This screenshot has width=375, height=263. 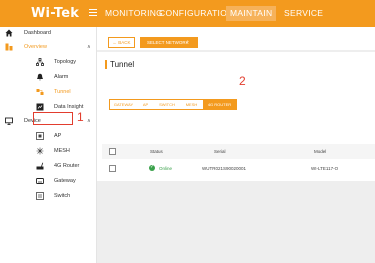 I want to click on chart-icon, so click(x=9, y=47).